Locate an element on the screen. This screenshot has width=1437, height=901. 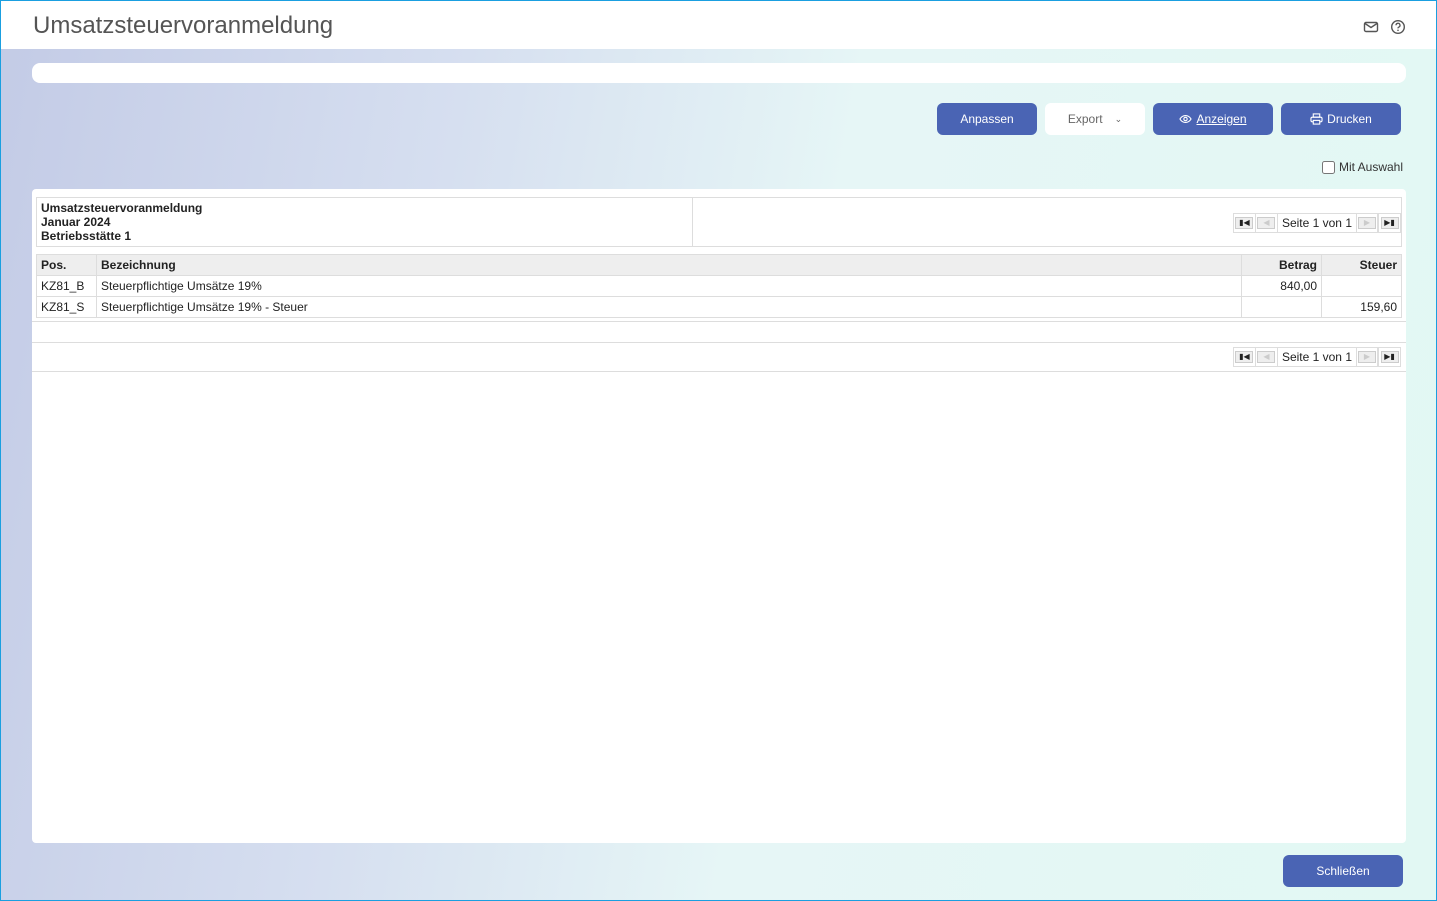
cell-description: Steuerpflichtige Umsätze 19% is located at coordinates (669, 286).